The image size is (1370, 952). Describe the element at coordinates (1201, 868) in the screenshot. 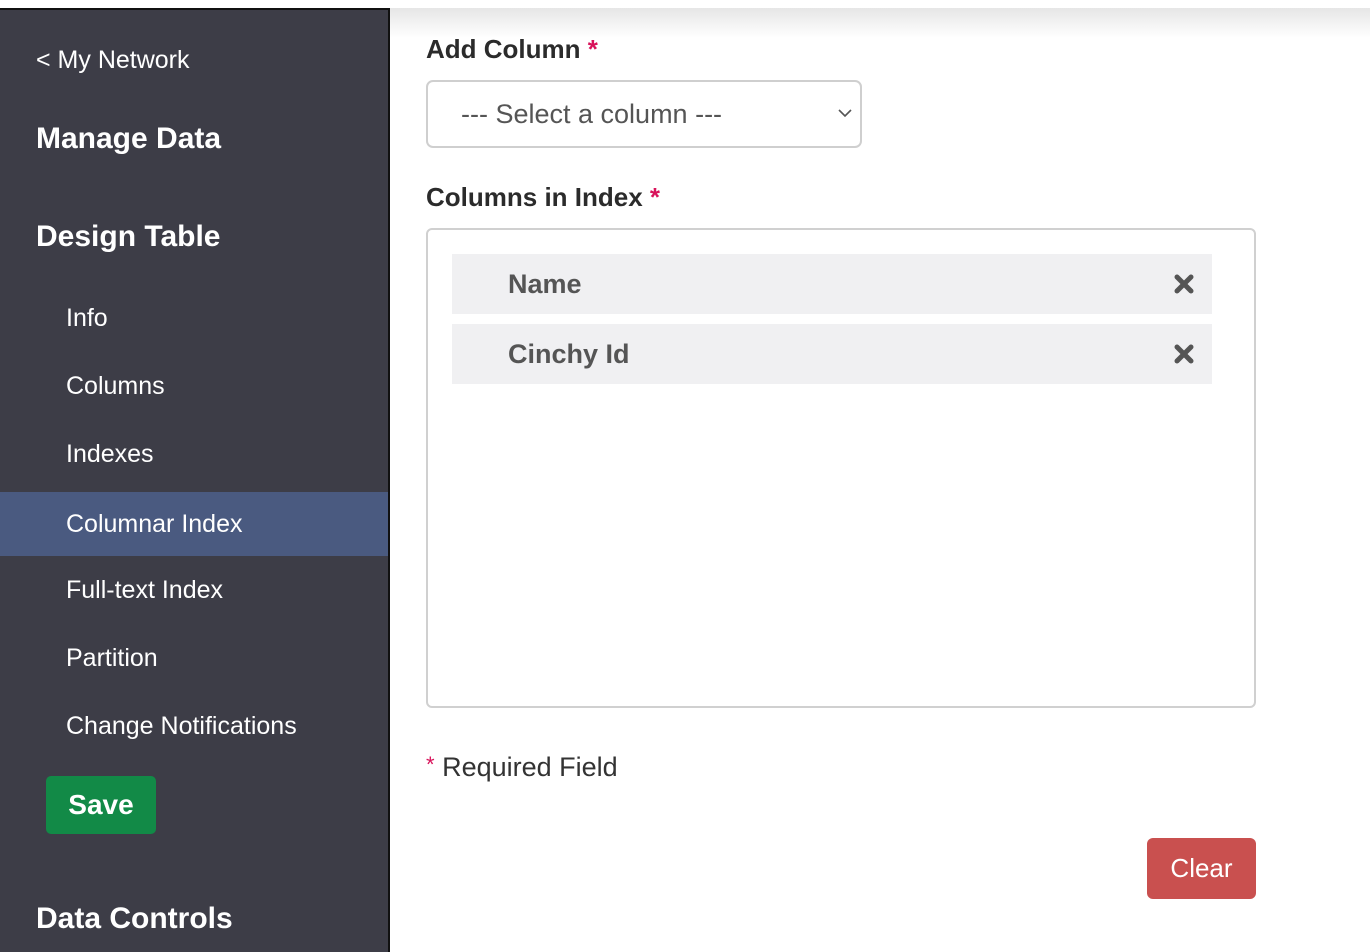

I see `clear-button: Clear` at that location.